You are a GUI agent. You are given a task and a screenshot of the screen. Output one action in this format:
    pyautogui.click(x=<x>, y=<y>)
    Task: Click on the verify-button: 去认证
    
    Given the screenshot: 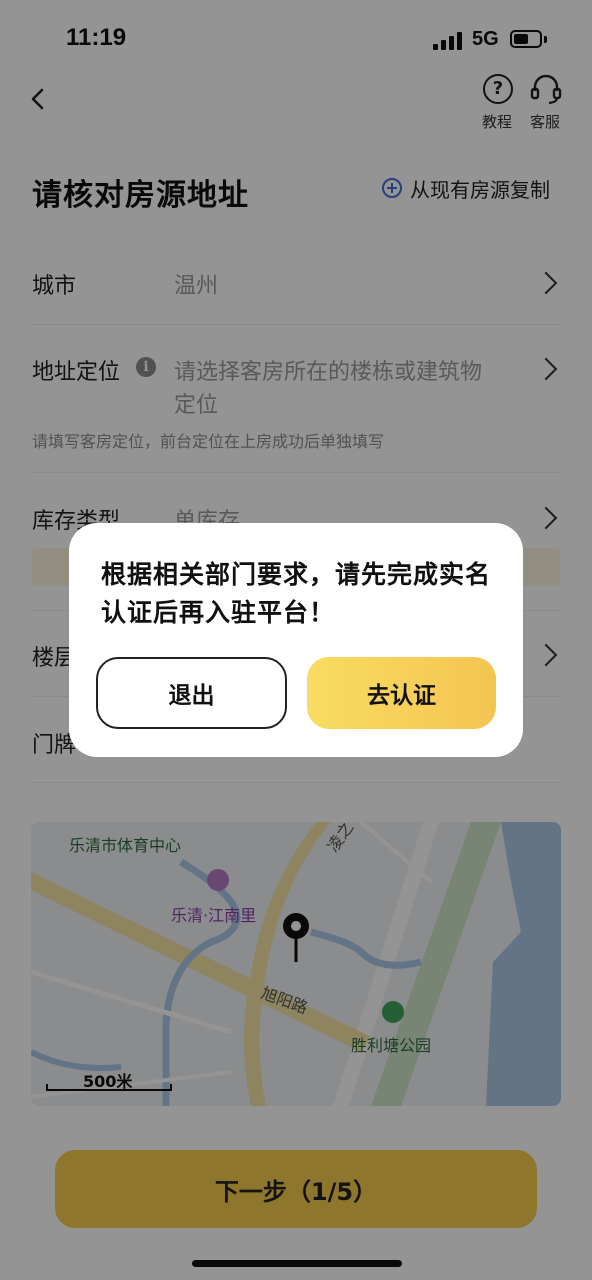 What is the action you would take?
    pyautogui.click(x=401, y=693)
    